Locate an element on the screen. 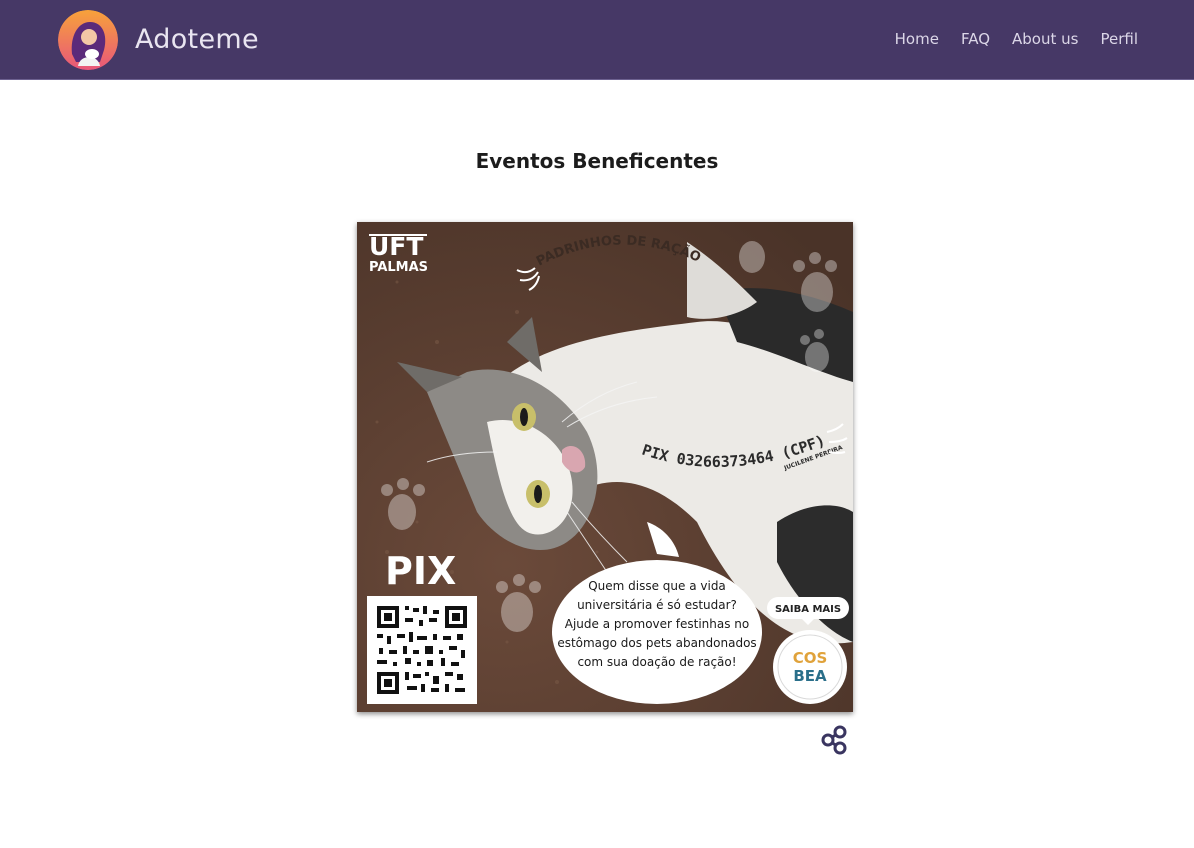 This screenshot has width=1194, height=848. uft-palmas-logo: UFT PALMAS is located at coordinates (398, 253).